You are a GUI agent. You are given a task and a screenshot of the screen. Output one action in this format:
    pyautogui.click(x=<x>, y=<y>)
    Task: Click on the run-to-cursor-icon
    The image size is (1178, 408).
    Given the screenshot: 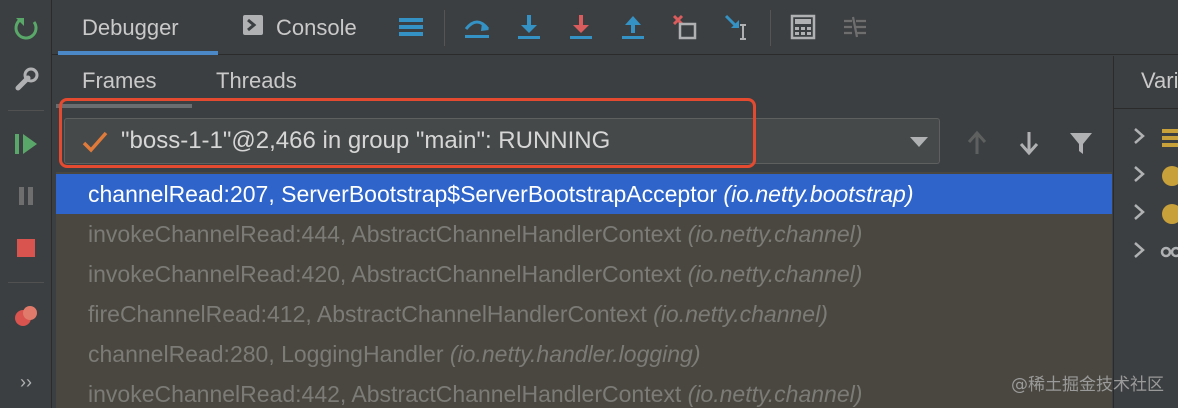 What is the action you would take?
    pyautogui.click(x=737, y=27)
    